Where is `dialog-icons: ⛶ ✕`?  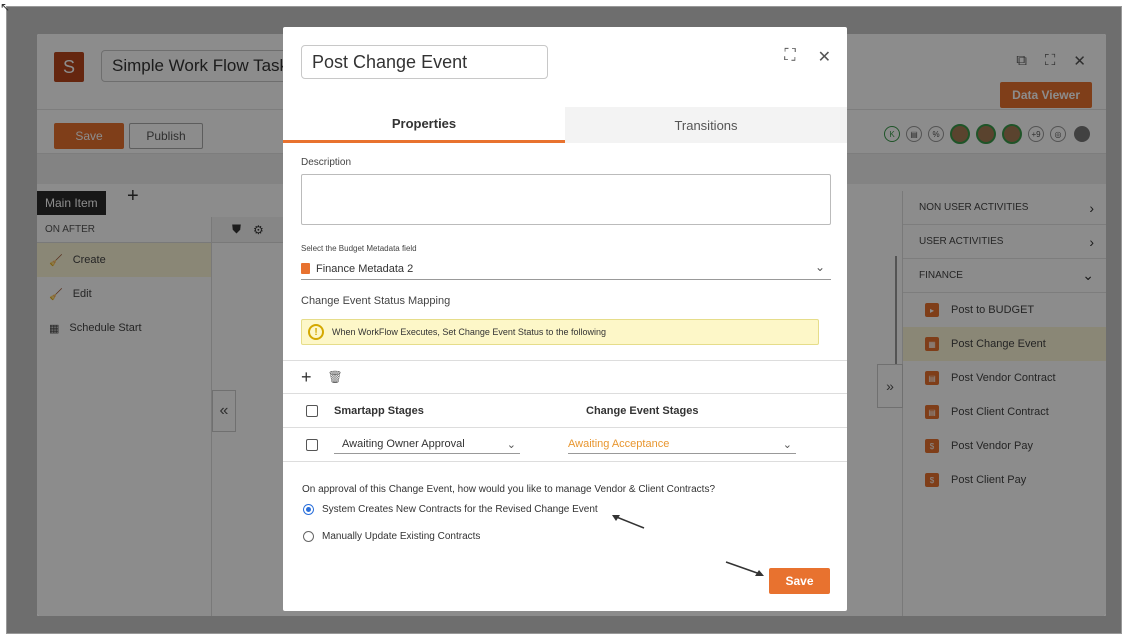
dialog-icons: ⛶ ✕ is located at coordinates (807, 57).